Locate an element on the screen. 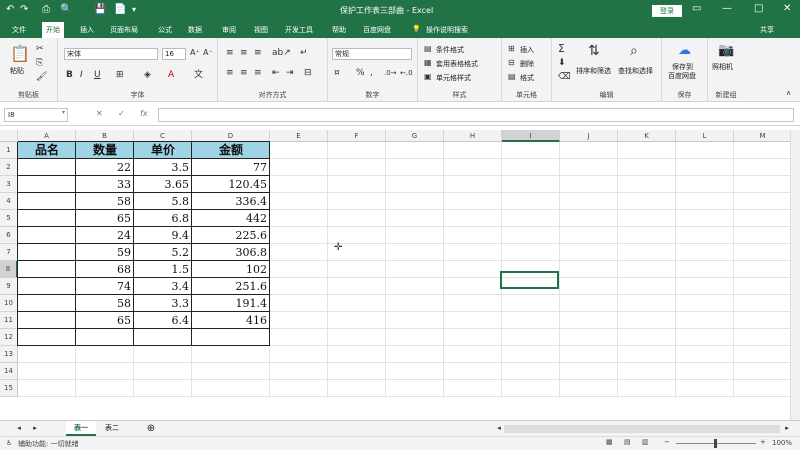 The height and width of the screenshot is (450, 800). page-layout-view-icon: ▤ is located at coordinates (627, 442).